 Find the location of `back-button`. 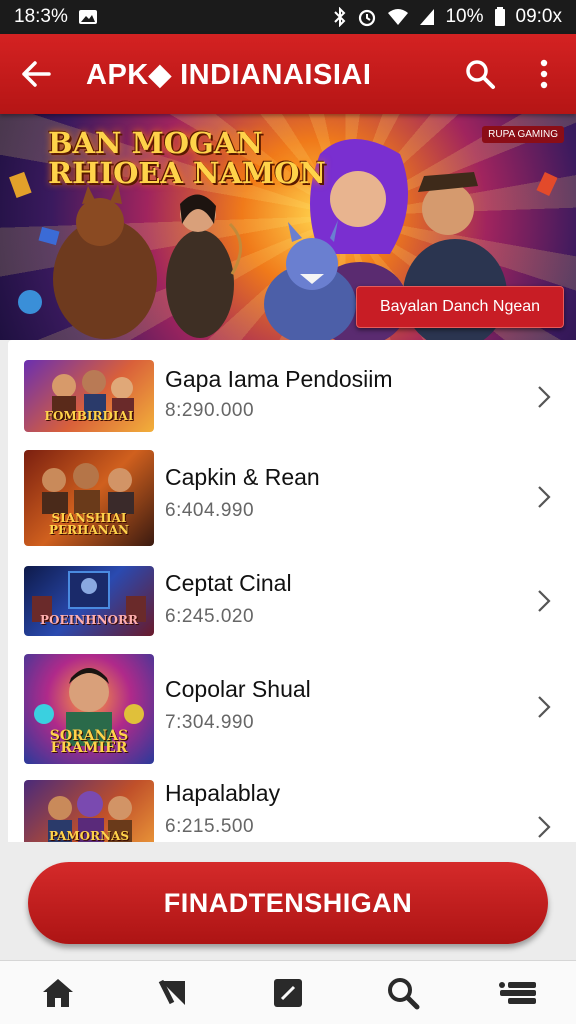

back-button is located at coordinates (36, 74).